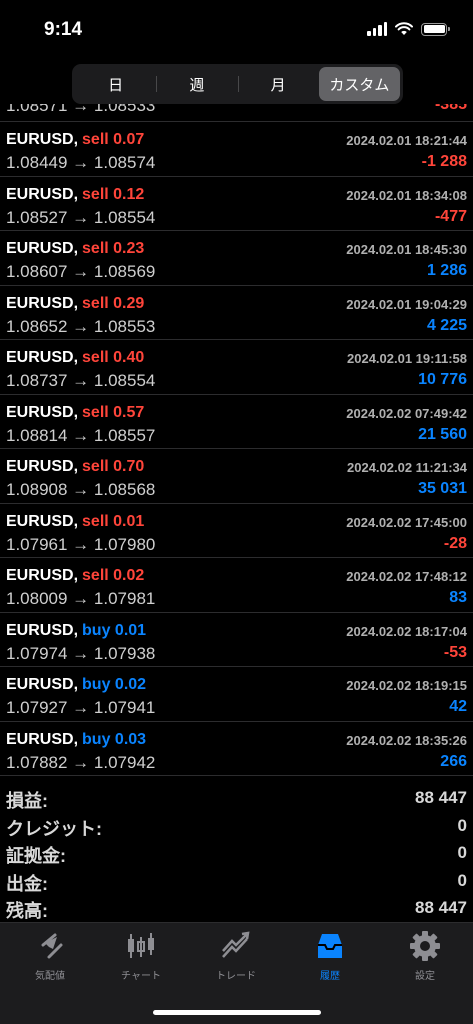  I want to click on trade-side: sell 0.23, so click(113, 248).